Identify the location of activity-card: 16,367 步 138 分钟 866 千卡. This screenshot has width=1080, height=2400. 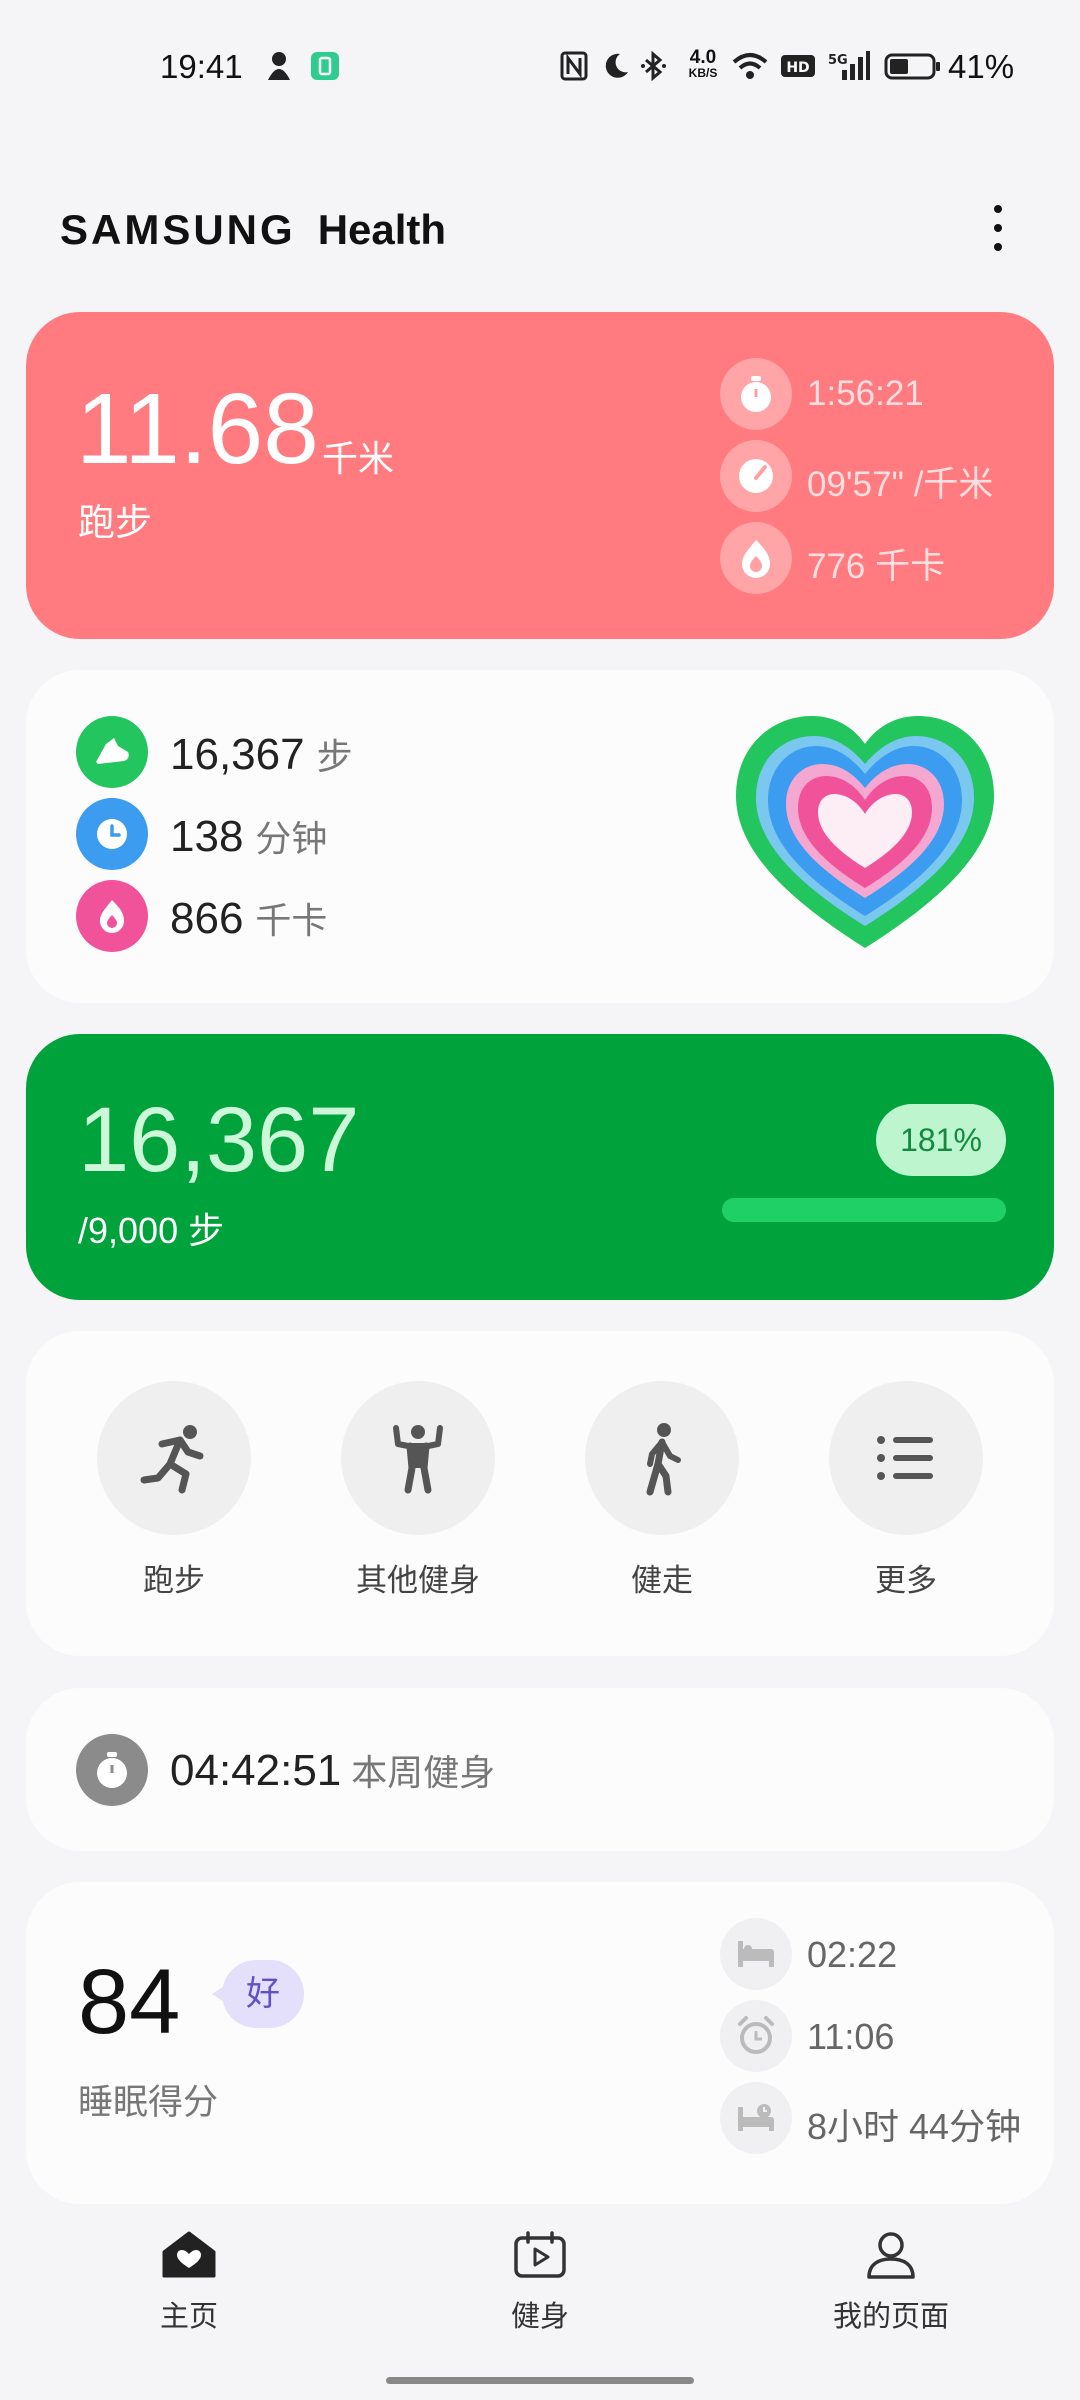
(540, 836).